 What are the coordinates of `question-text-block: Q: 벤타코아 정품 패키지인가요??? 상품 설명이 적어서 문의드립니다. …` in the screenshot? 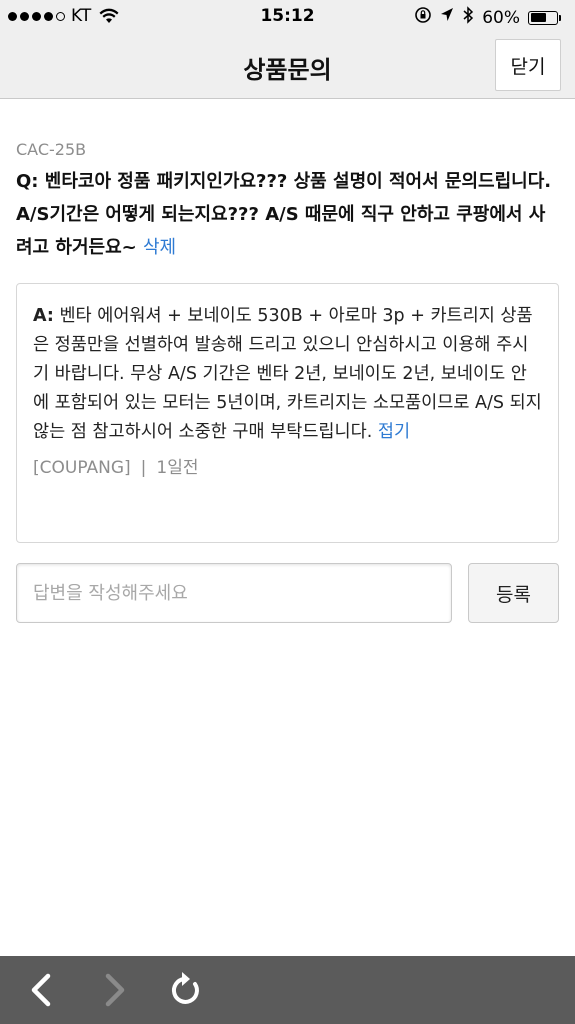 It's located at (287, 214).